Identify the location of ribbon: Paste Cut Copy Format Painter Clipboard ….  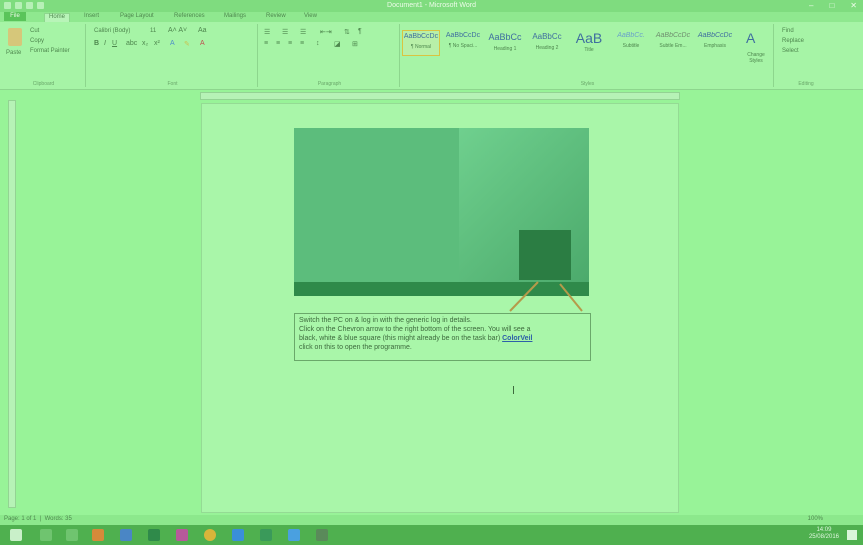
(431, 56).